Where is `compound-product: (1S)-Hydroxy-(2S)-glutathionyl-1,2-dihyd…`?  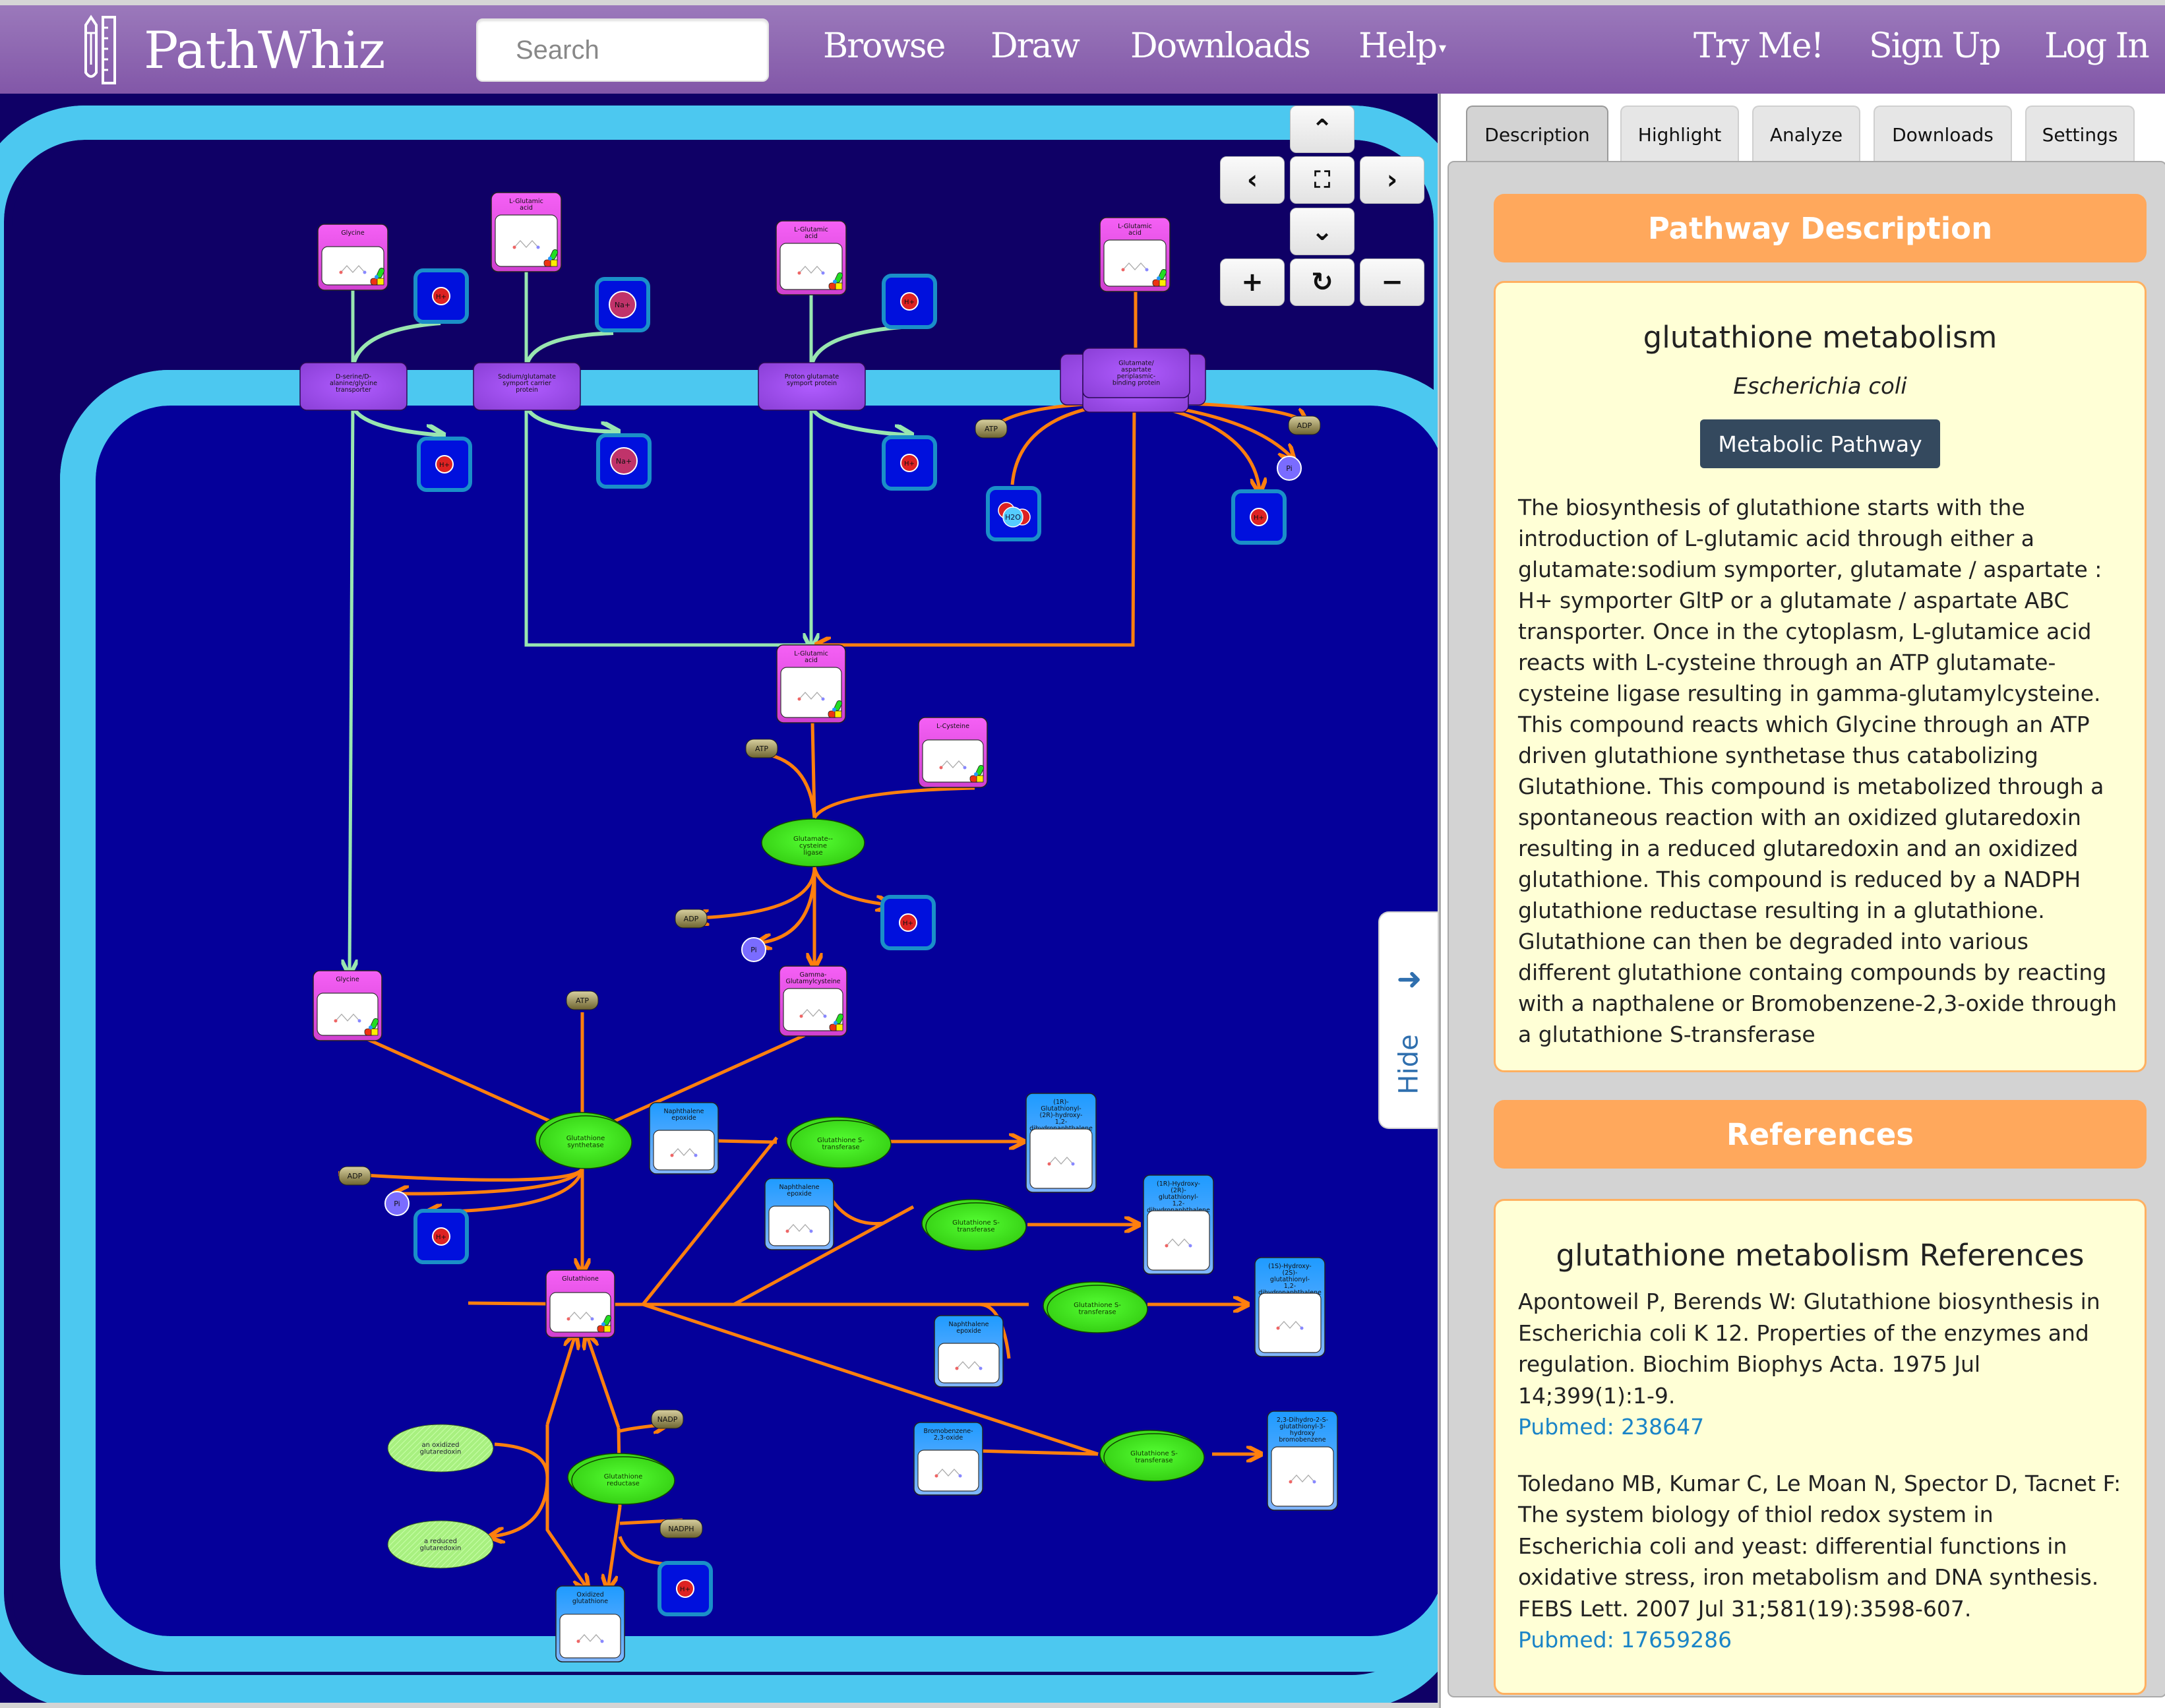 compound-product: (1S)-Hydroxy-(2S)-glutathionyl-1,2-dihyd… is located at coordinates (1290, 1307).